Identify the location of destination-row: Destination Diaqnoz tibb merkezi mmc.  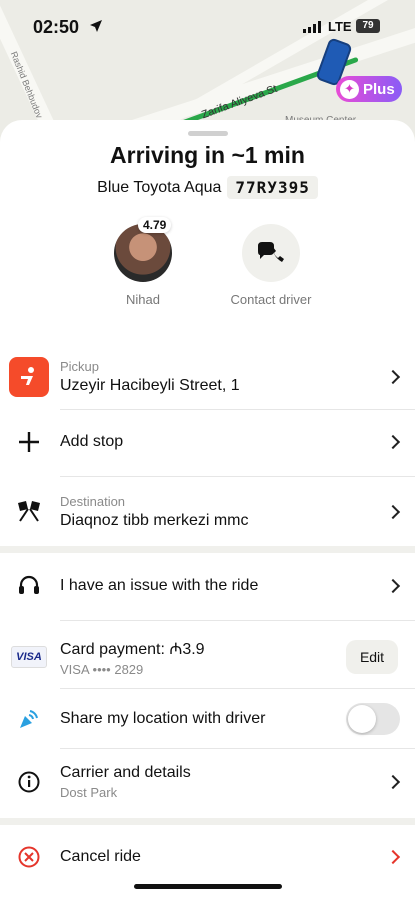
(207, 512).